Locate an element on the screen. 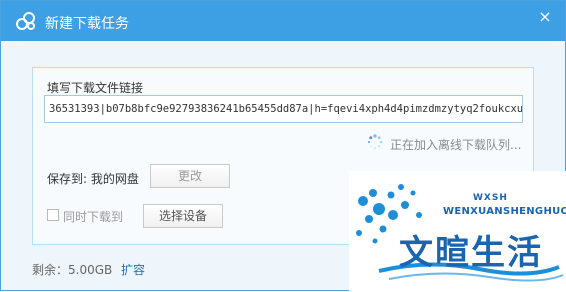 The width and height of the screenshot is (566, 292). watermark-chinese-text: 文暄生活 is located at coordinates (471, 253).